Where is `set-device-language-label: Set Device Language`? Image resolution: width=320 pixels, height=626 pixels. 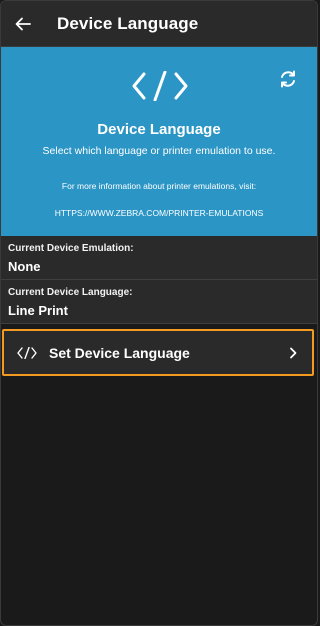 set-device-language-label: Set Device Language is located at coordinates (119, 352).